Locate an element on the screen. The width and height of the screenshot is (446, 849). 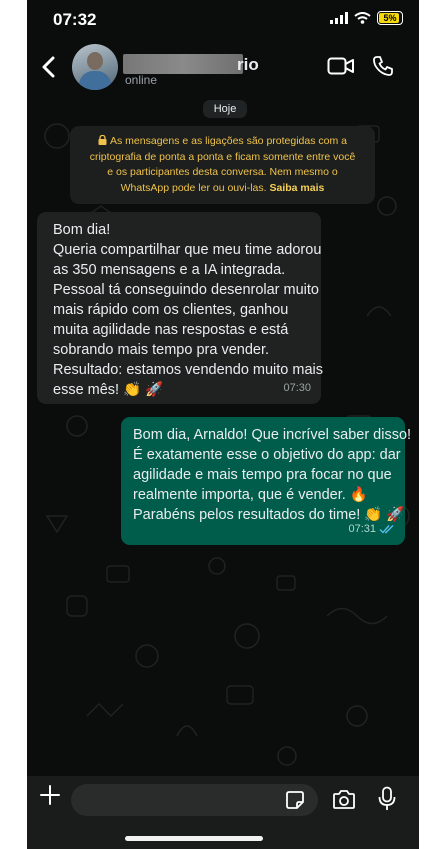
message-line: Bom dia! is located at coordinates (82, 230).